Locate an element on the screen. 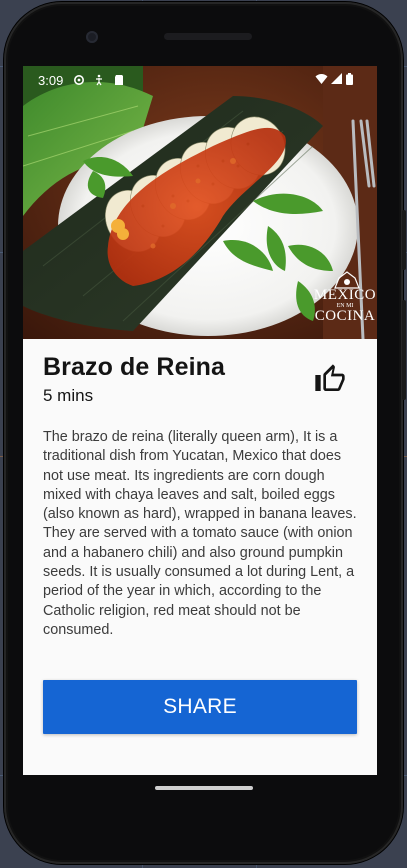 This screenshot has width=407, height=868. recipe-title: Brazo de Reina is located at coordinates (134, 367).